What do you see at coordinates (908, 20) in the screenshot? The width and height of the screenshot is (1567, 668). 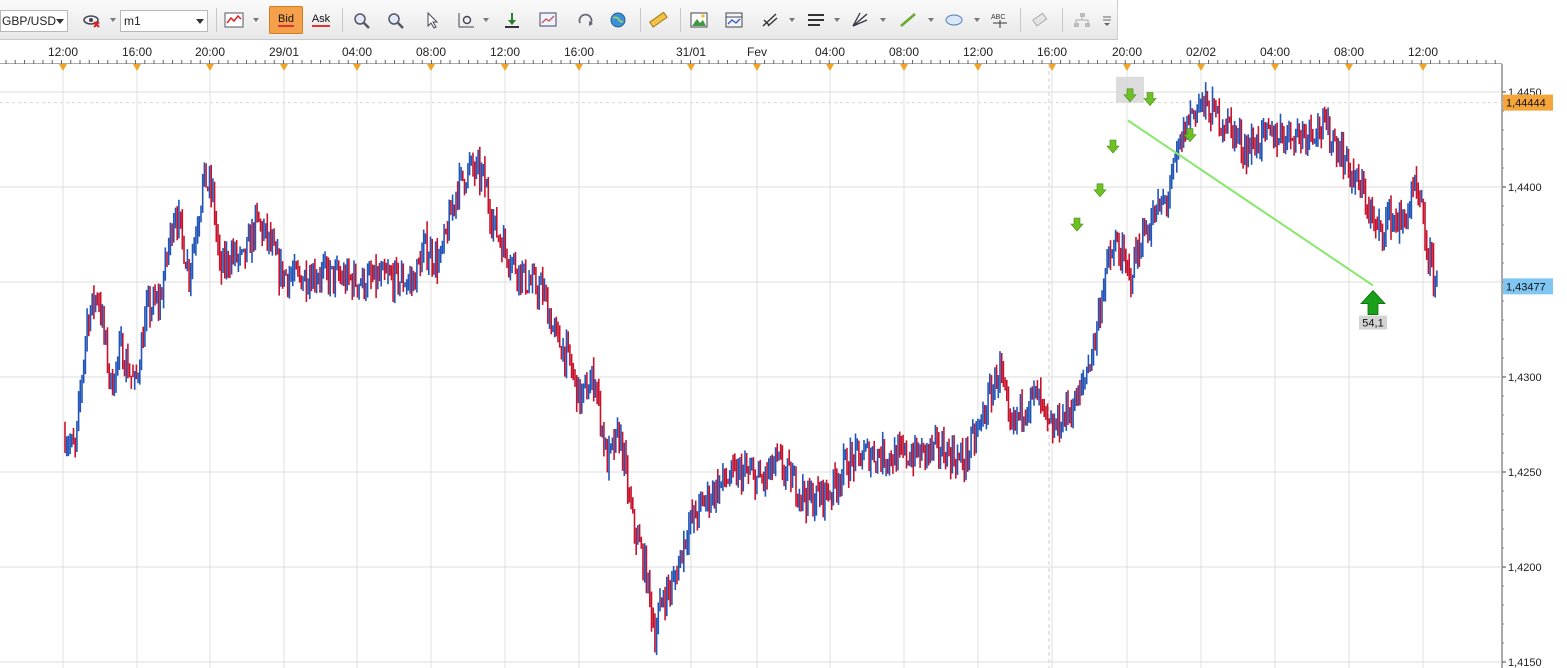 I see `trend-line-icon` at bounding box center [908, 20].